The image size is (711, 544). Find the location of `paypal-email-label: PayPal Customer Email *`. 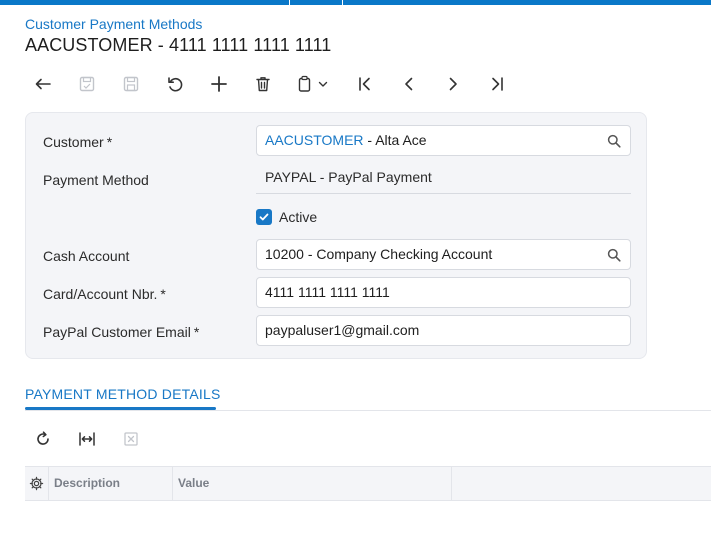

paypal-email-label: PayPal Customer Email * is located at coordinates (121, 332).